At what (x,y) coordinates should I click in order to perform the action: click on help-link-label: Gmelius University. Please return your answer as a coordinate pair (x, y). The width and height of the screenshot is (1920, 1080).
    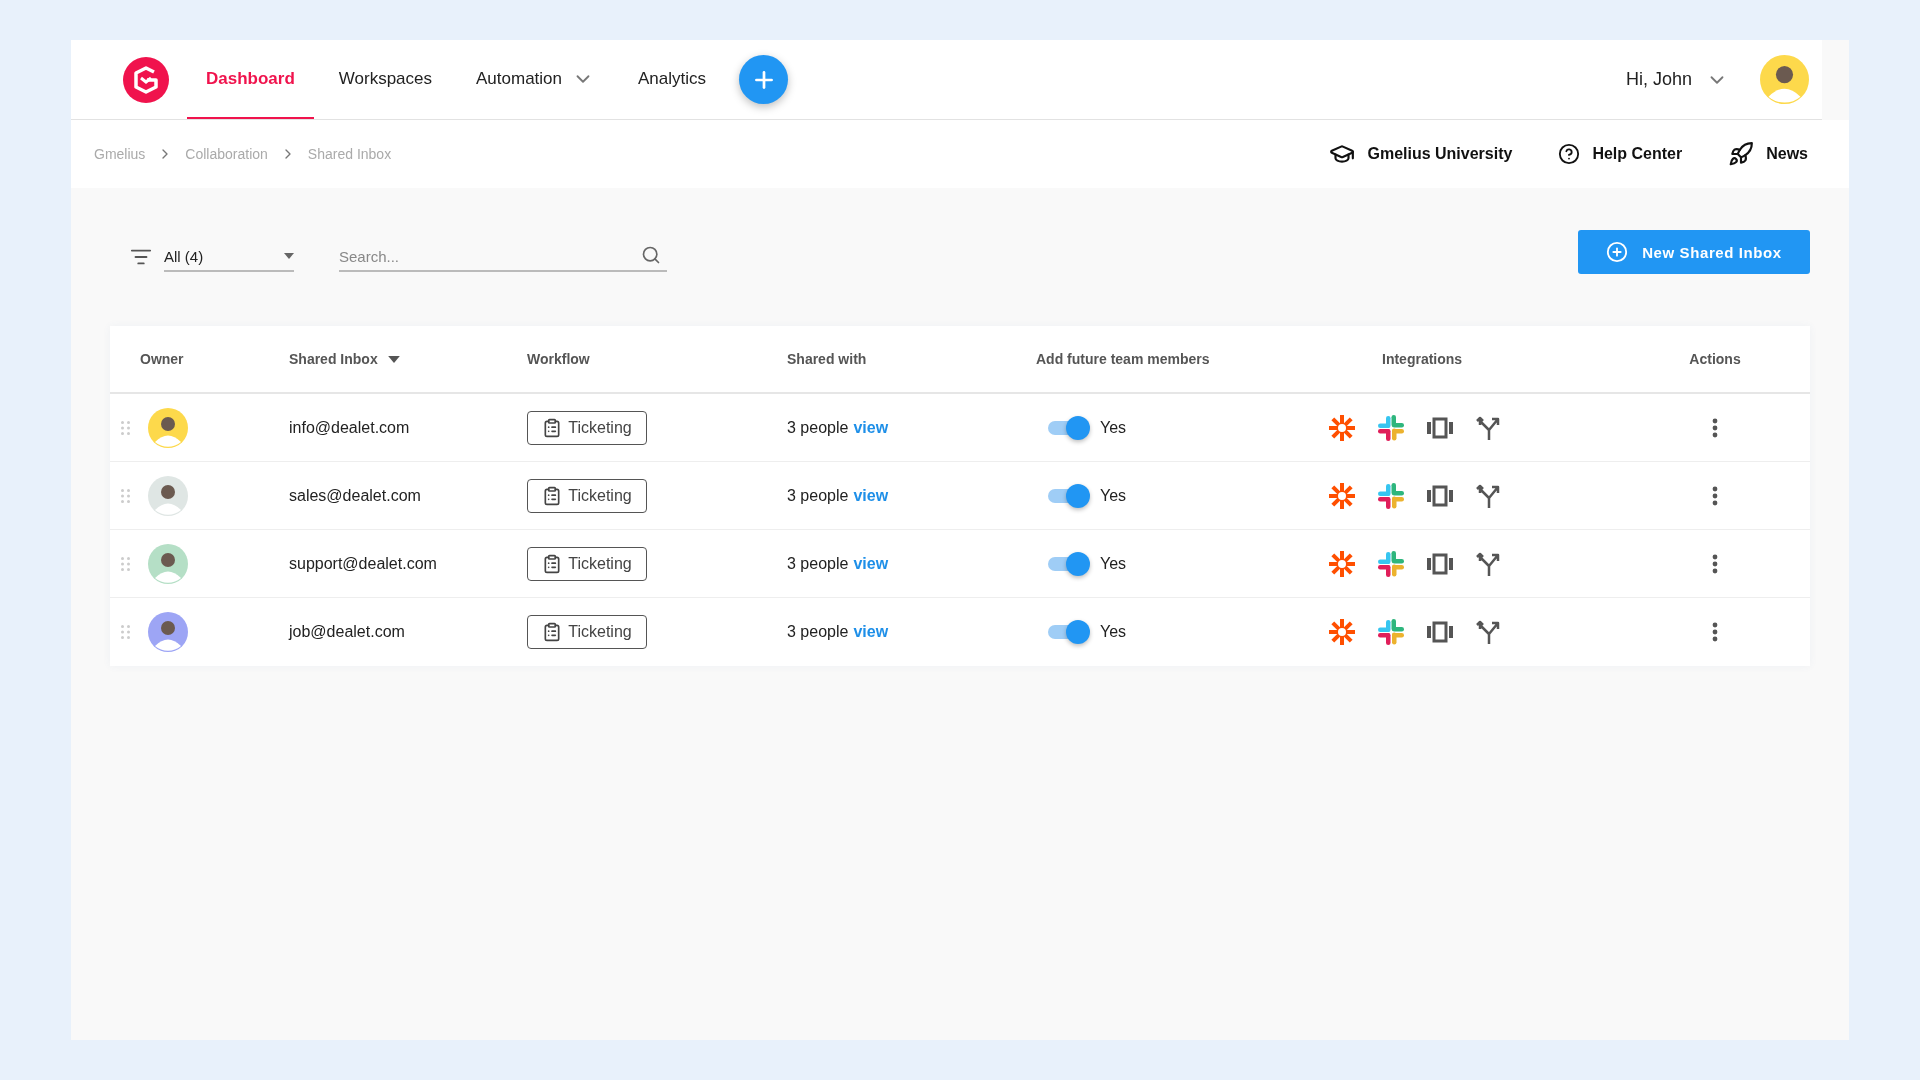
    Looking at the image, I should click on (1440, 154).